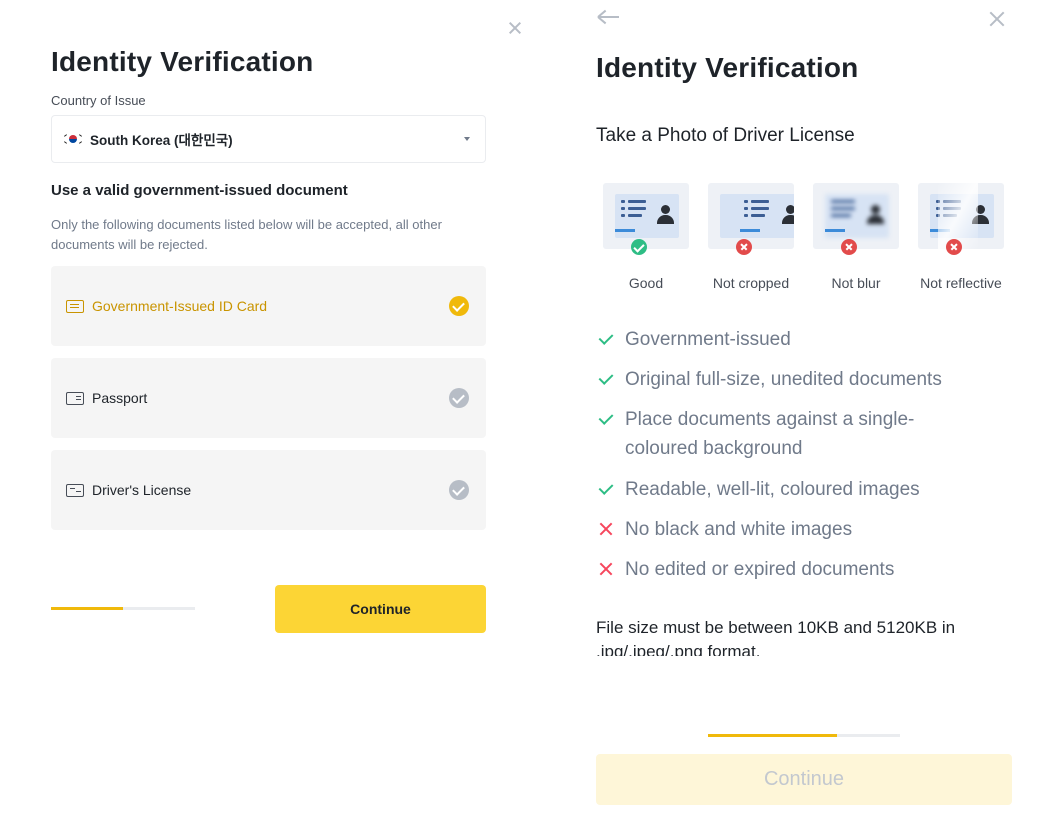 This screenshot has width=1044, height=827. Describe the element at coordinates (639, 247) in the screenshot. I see `check-badge-icon` at that location.